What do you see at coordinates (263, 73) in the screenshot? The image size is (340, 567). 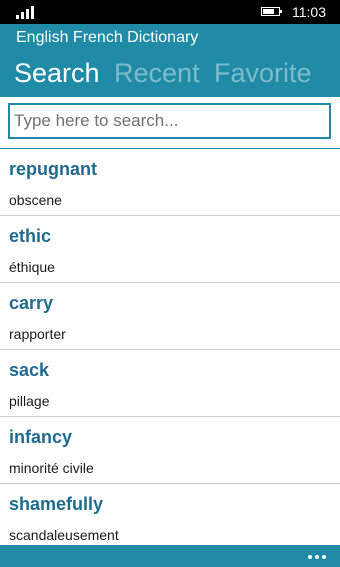 I see `tab-favorite: Favorite` at bounding box center [263, 73].